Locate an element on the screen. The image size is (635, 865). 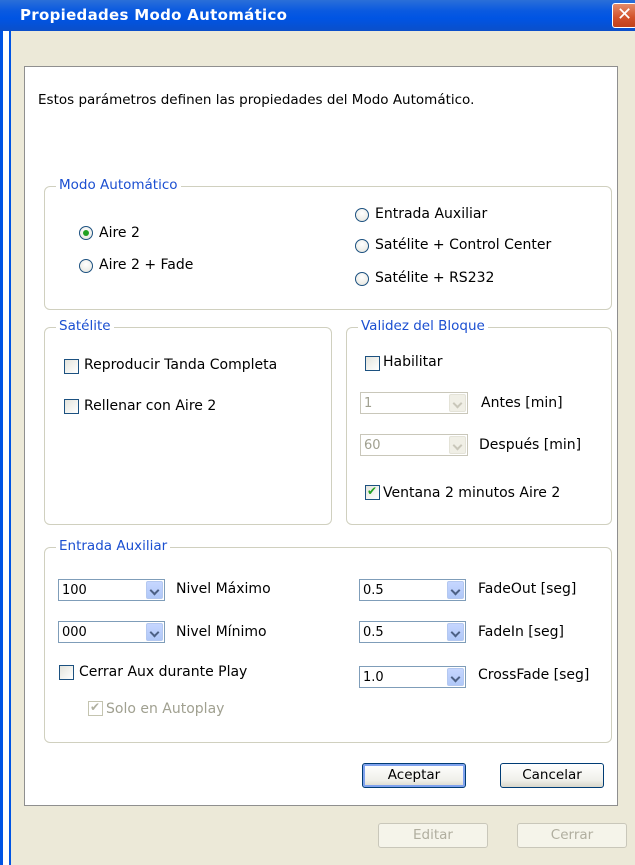
solo-autoplay-checkbox is located at coordinates (95, 708).